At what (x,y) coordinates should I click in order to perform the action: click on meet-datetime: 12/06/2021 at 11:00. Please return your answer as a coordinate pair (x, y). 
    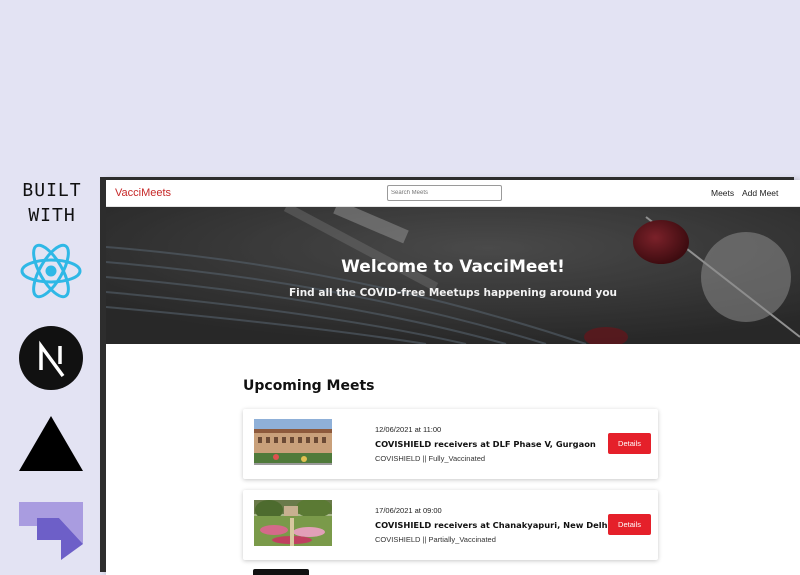
    Looking at the image, I should click on (408, 429).